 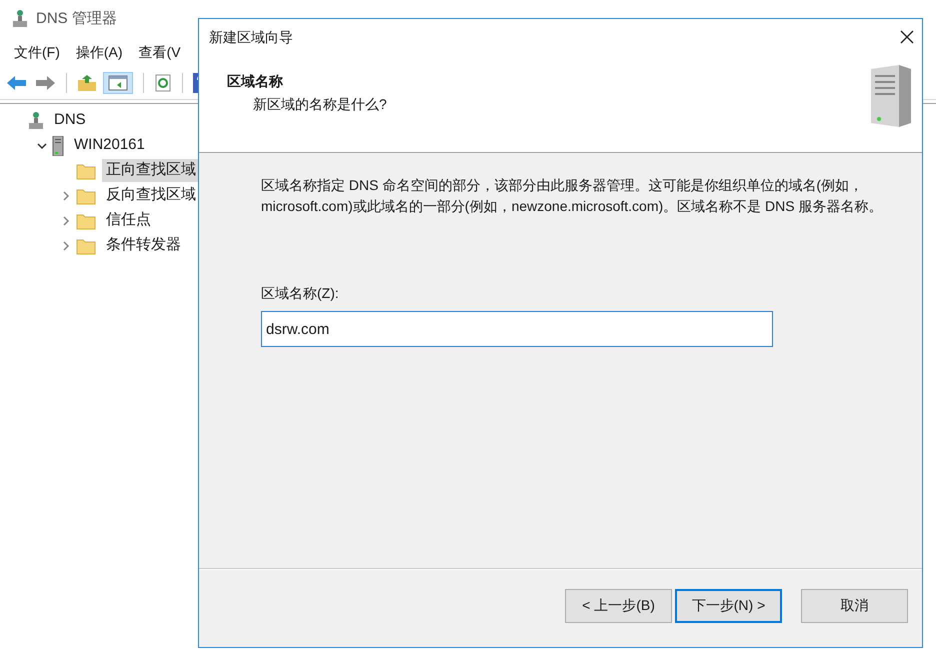 I want to click on tree-item: WIN20161, so click(x=109, y=145).